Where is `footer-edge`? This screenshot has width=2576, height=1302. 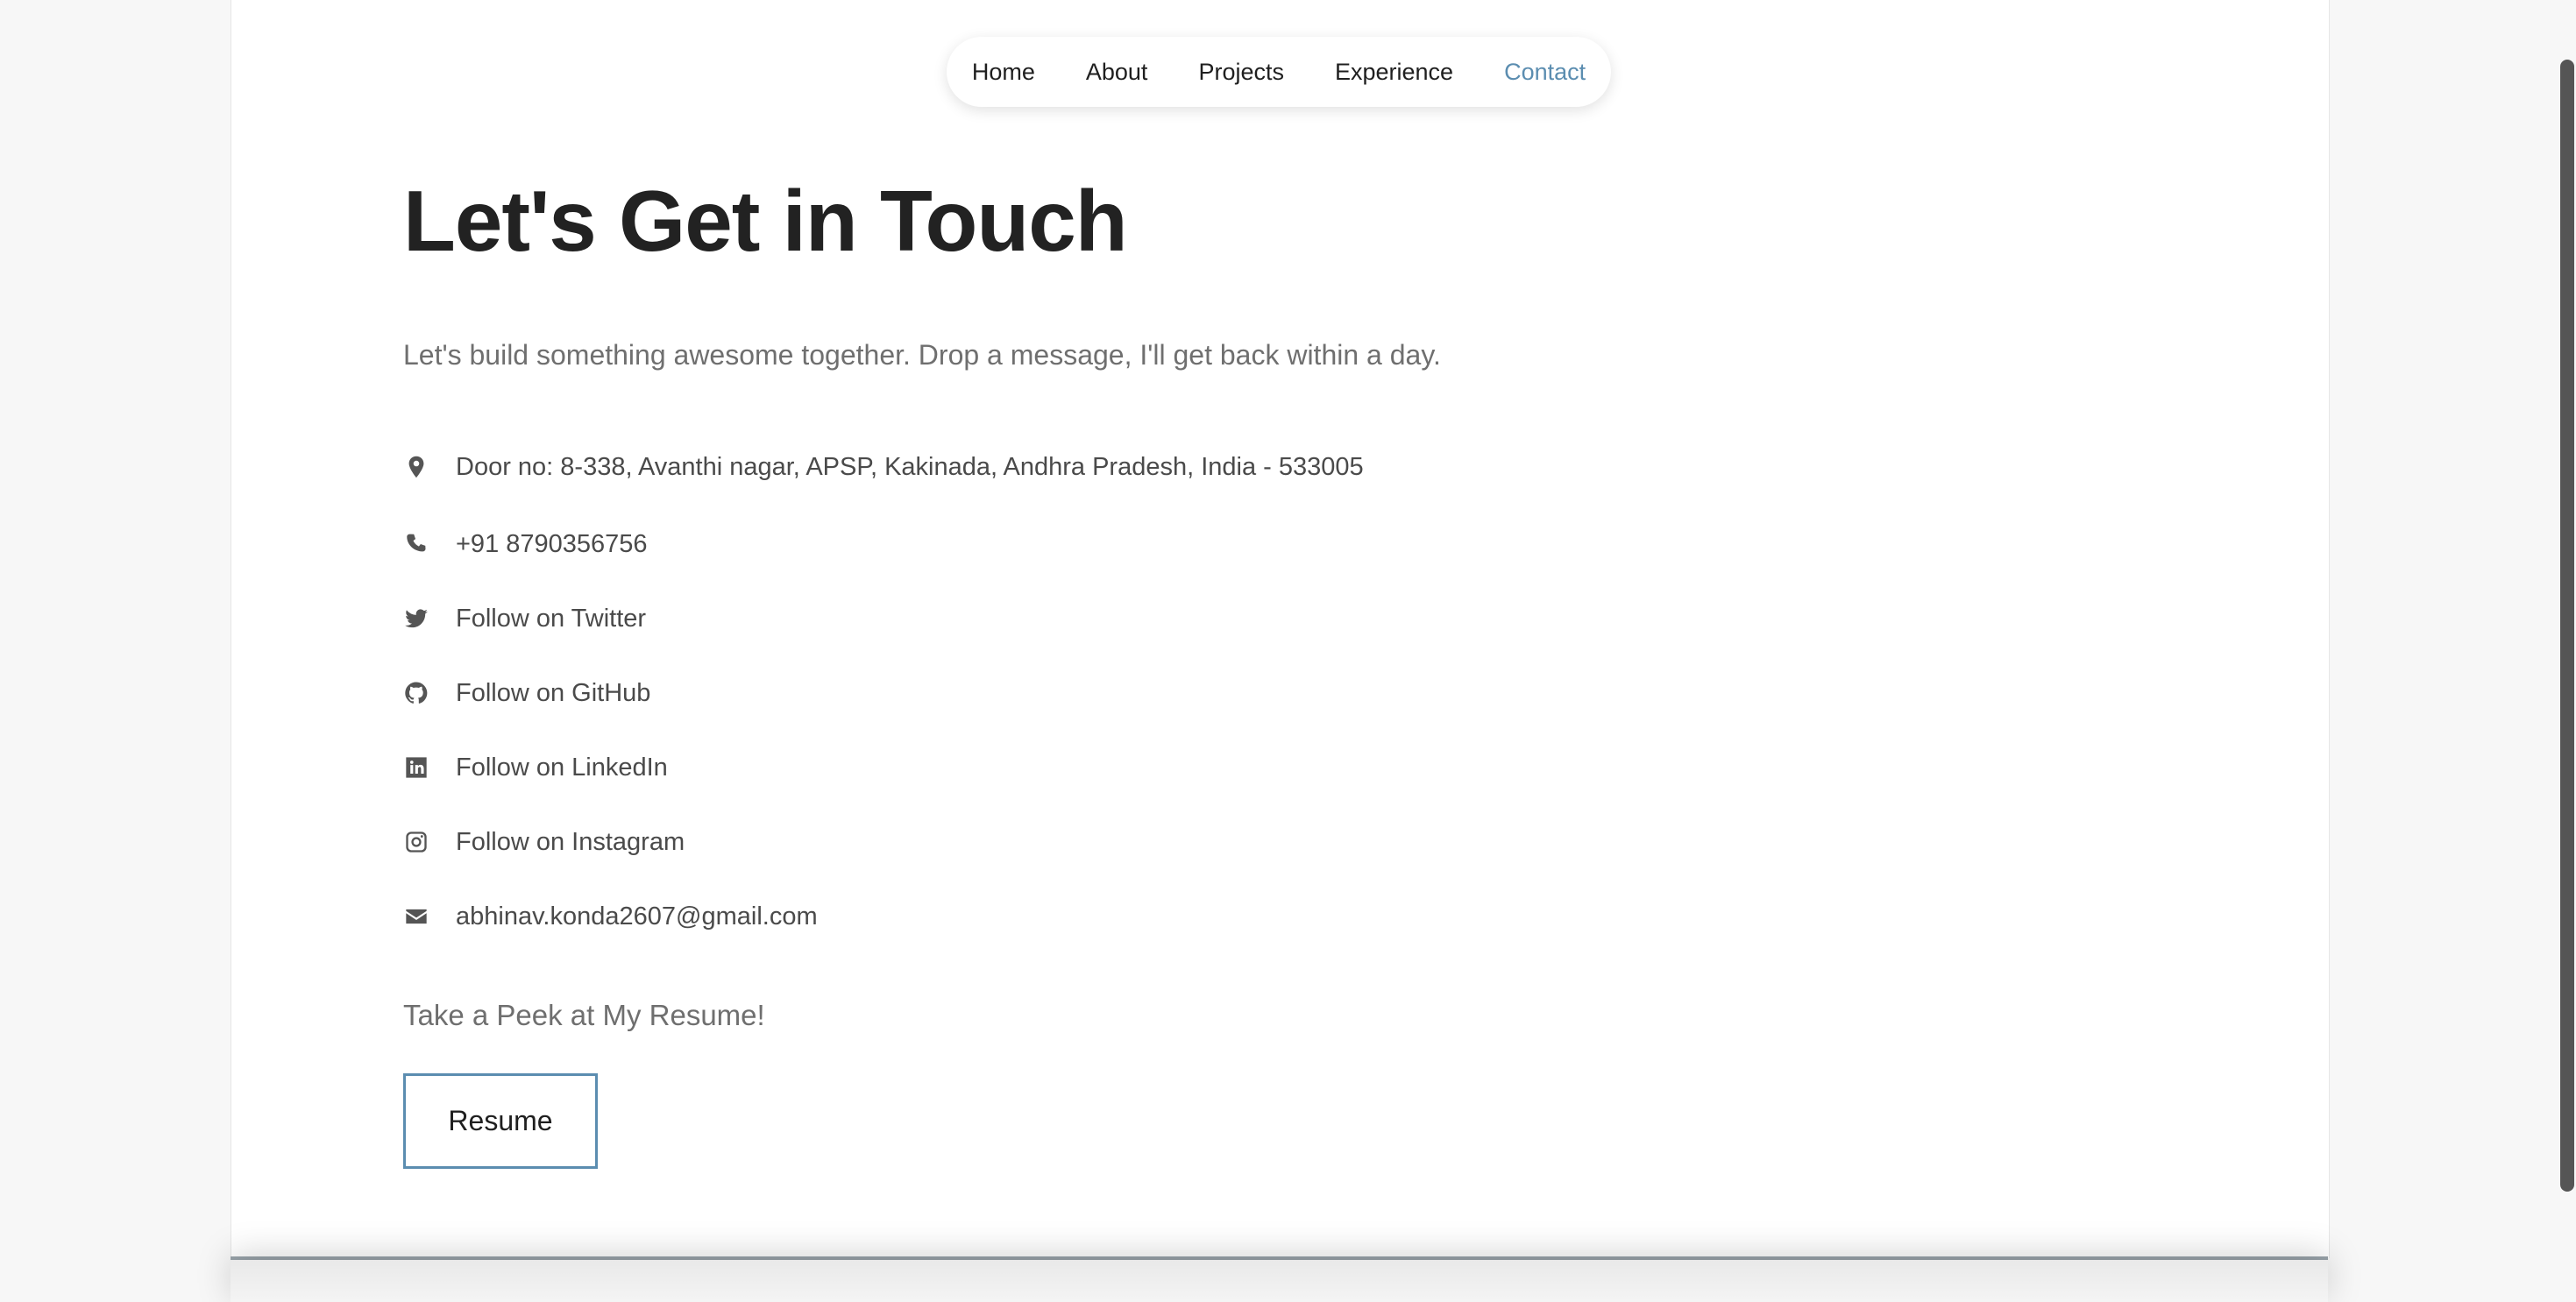 footer-edge is located at coordinates (1279, 1281).